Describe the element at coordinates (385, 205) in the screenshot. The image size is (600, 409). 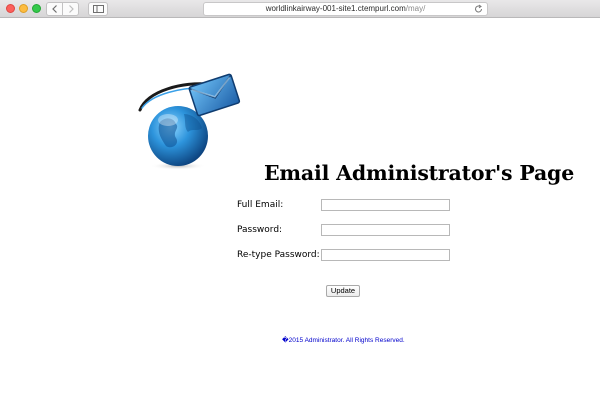
I see `full-email-field` at that location.